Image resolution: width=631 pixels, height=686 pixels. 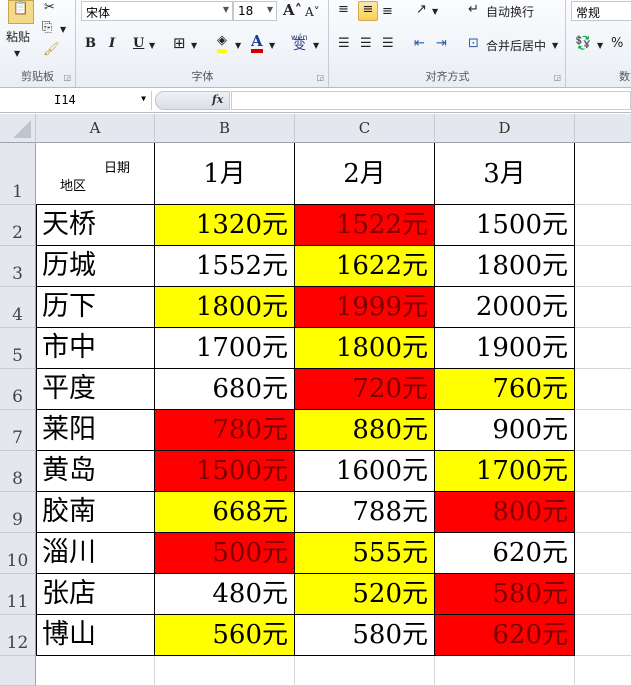 I want to click on region-cell: 莱阳, so click(x=95, y=430).